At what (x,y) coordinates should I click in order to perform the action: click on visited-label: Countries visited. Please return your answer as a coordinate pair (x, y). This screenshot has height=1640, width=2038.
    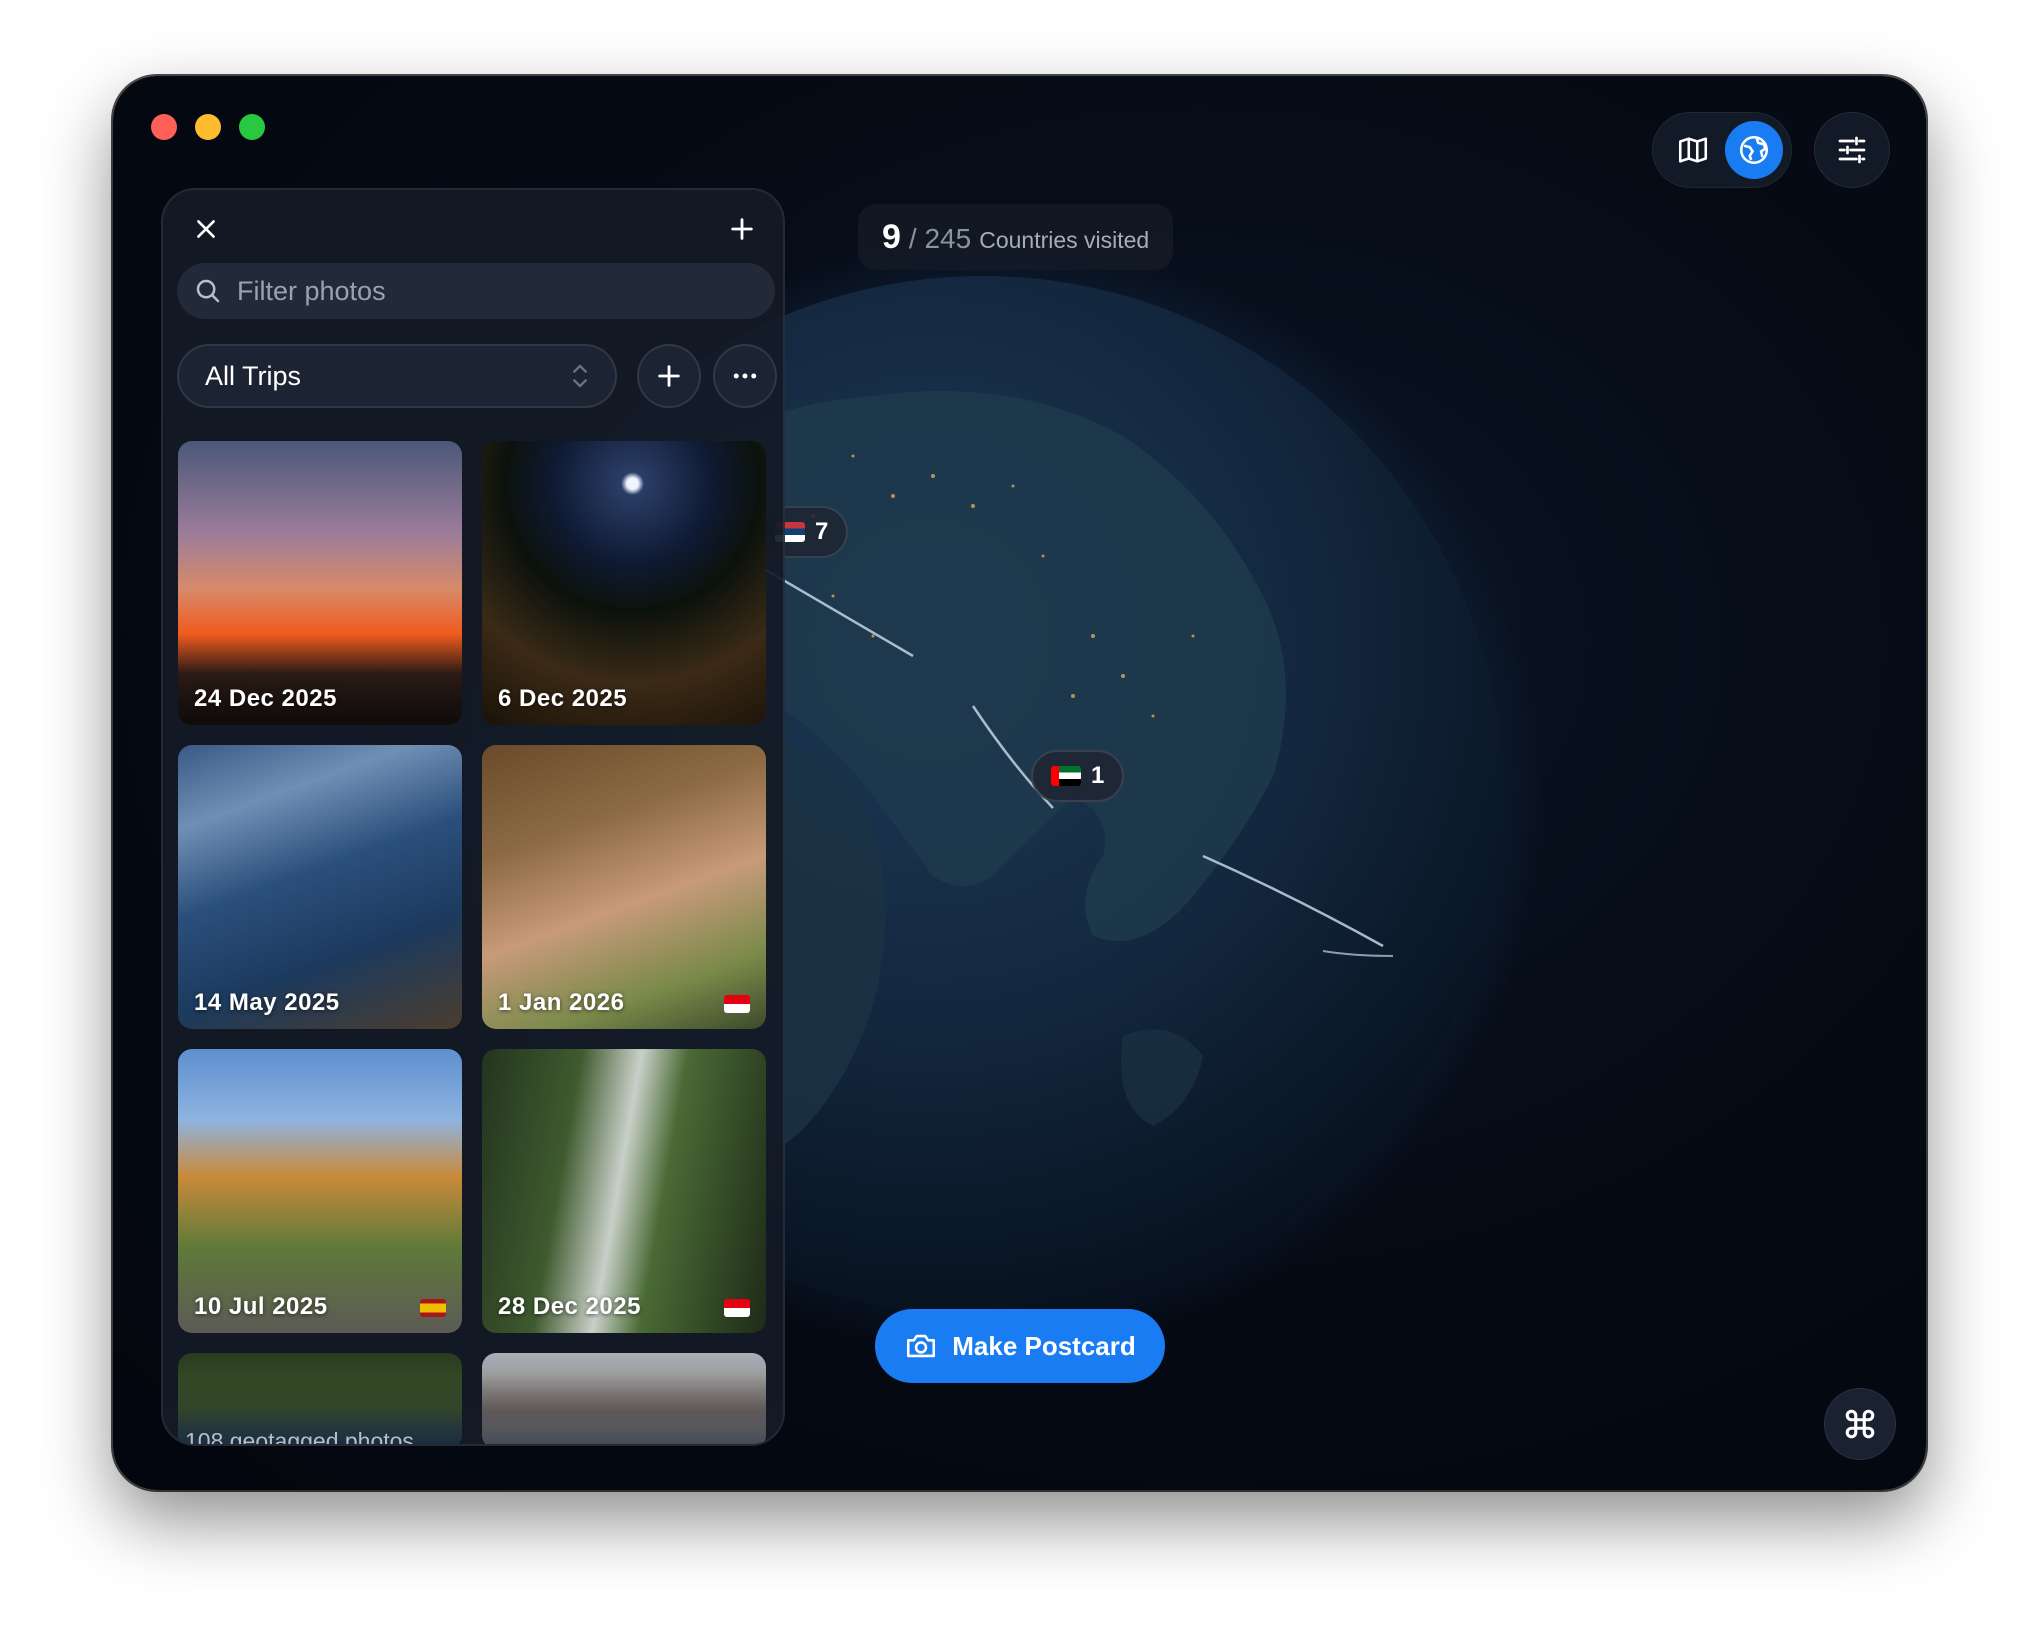
    Looking at the image, I should click on (1064, 240).